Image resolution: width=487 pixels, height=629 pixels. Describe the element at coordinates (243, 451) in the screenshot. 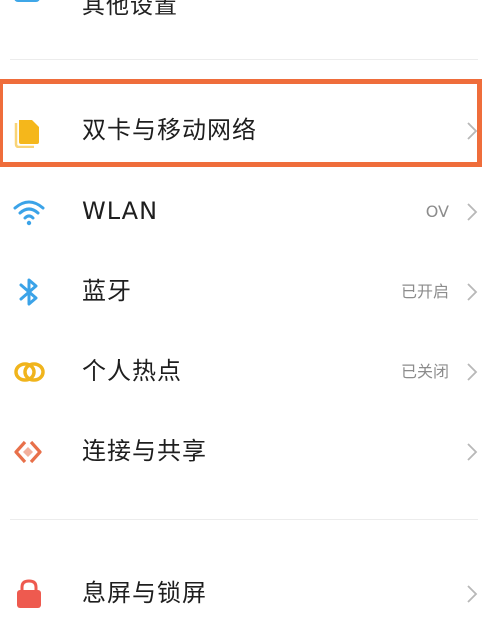

I see `settings-item-connection-share: 连接与共享` at that location.